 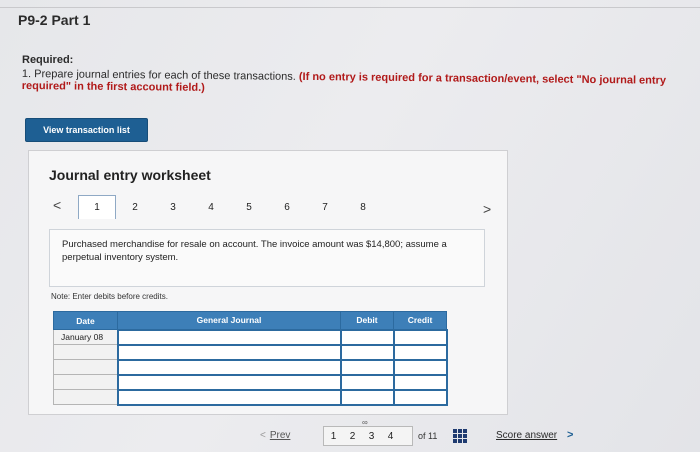 What do you see at coordinates (85, 320) in the screenshot?
I see `column-header-date: Date` at bounding box center [85, 320].